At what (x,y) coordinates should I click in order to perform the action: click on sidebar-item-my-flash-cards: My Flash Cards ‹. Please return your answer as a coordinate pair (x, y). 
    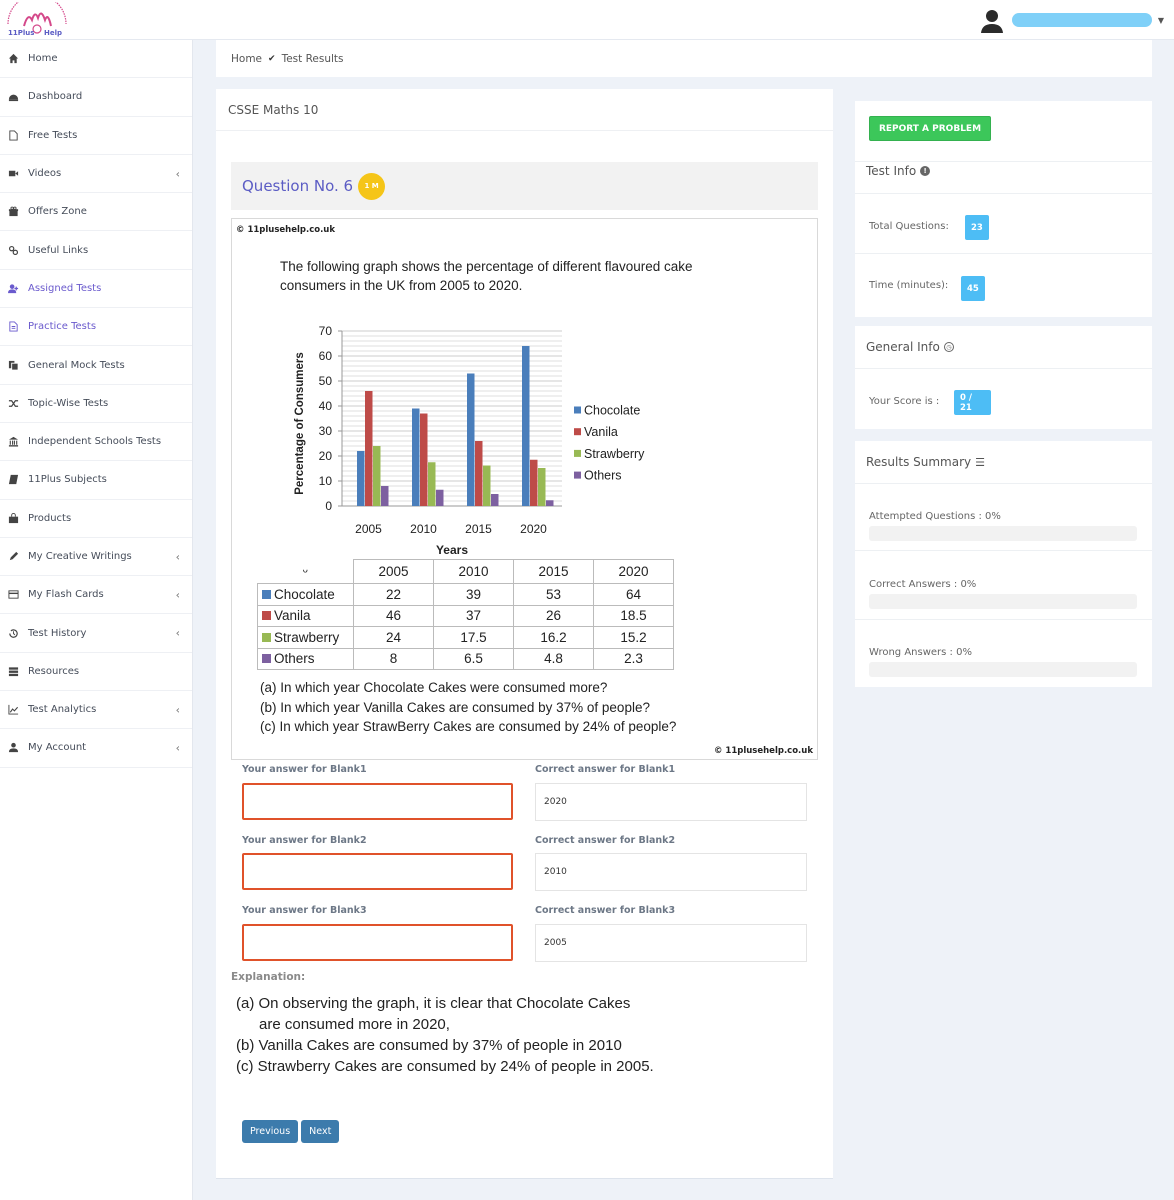
    Looking at the image, I should click on (96, 595).